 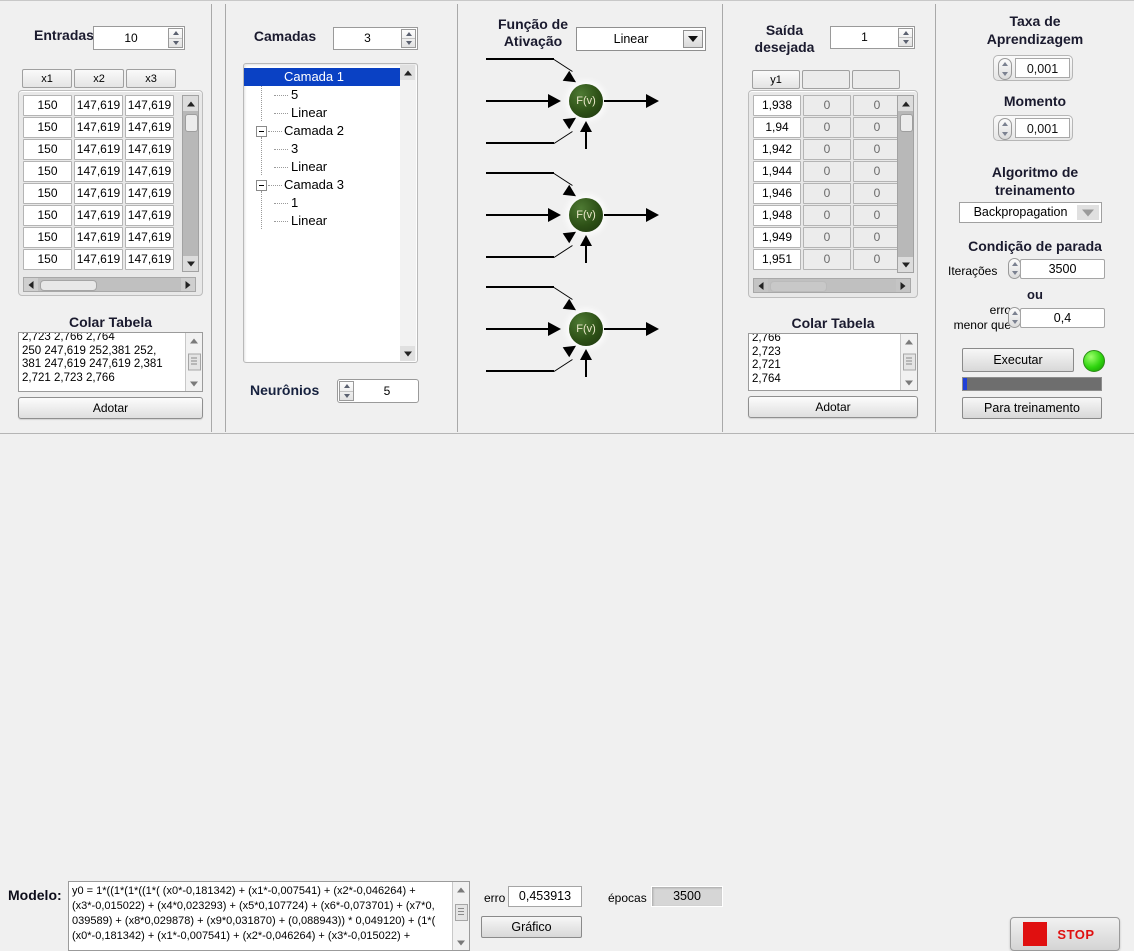 What do you see at coordinates (375, 38) in the screenshot?
I see `layers-count-control: 3` at bounding box center [375, 38].